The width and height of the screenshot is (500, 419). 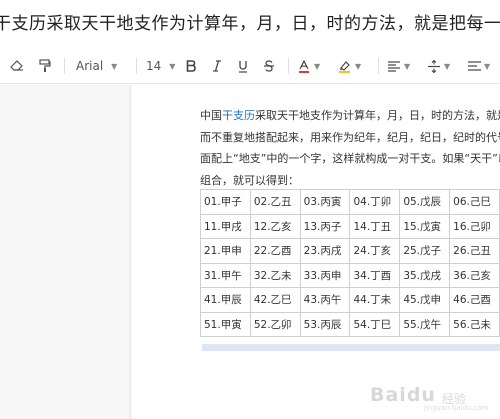 What do you see at coordinates (425, 300) in the screenshot?
I see `table-cell: 45.戊申` at bounding box center [425, 300].